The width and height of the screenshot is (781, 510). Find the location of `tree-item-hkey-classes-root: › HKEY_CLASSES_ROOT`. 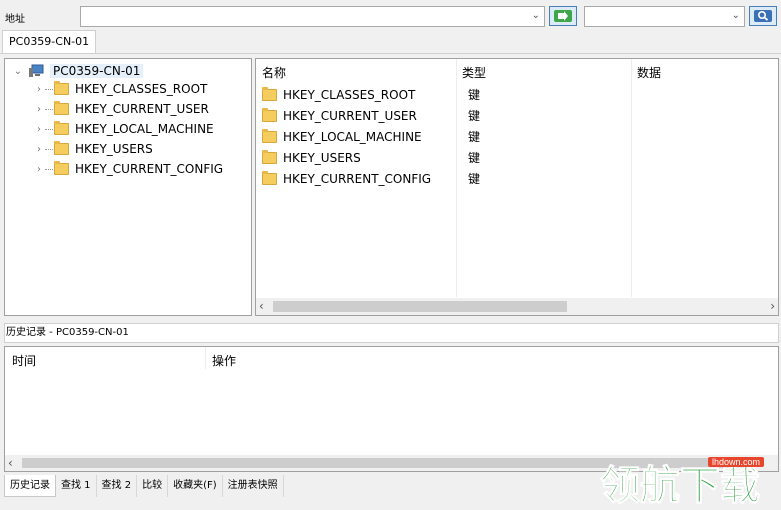

tree-item-hkey-classes-root: › HKEY_CLASSES_ROOT is located at coordinates (120, 89).